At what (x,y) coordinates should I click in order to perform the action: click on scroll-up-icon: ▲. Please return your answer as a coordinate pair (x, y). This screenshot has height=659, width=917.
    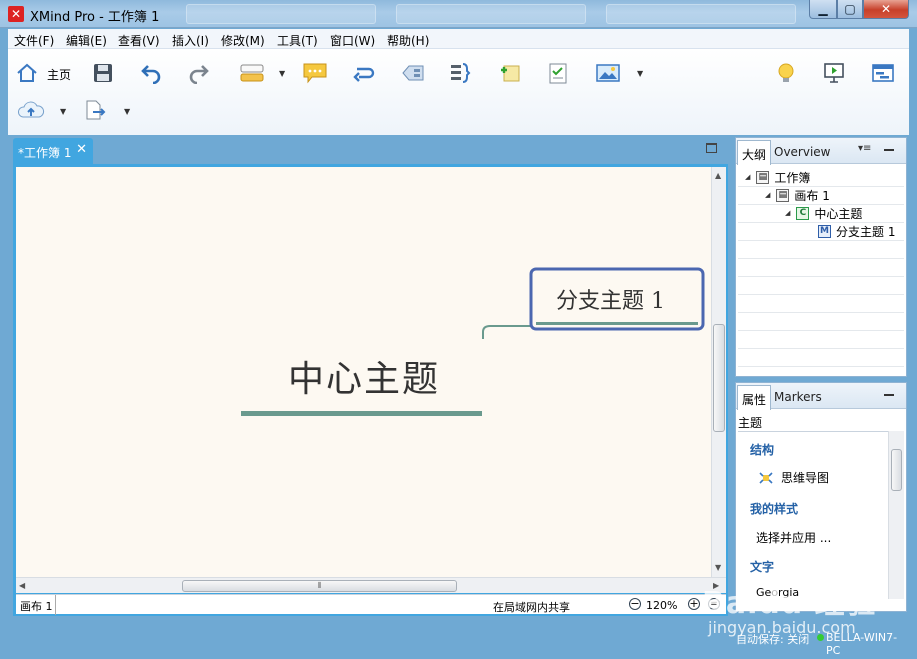
    Looking at the image, I should click on (718, 175).